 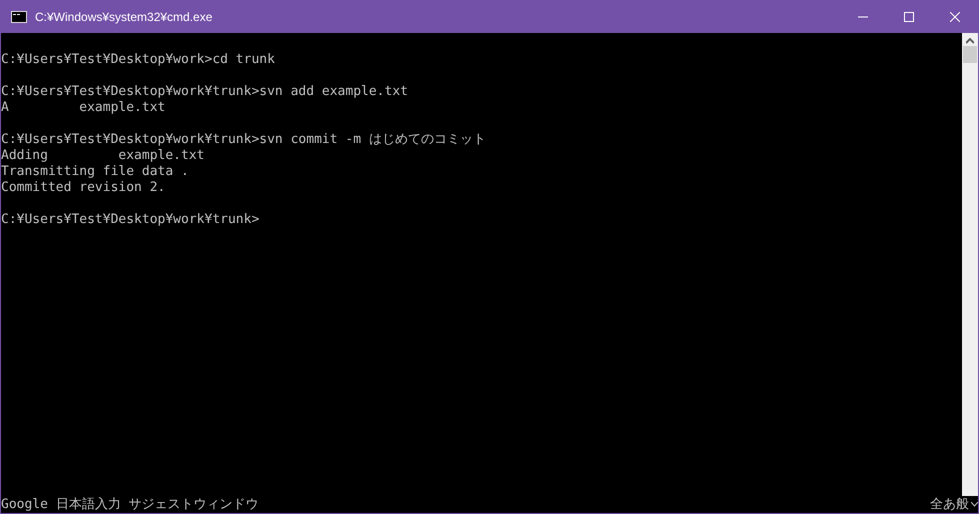 I want to click on scroll-thumb, so click(x=970, y=54).